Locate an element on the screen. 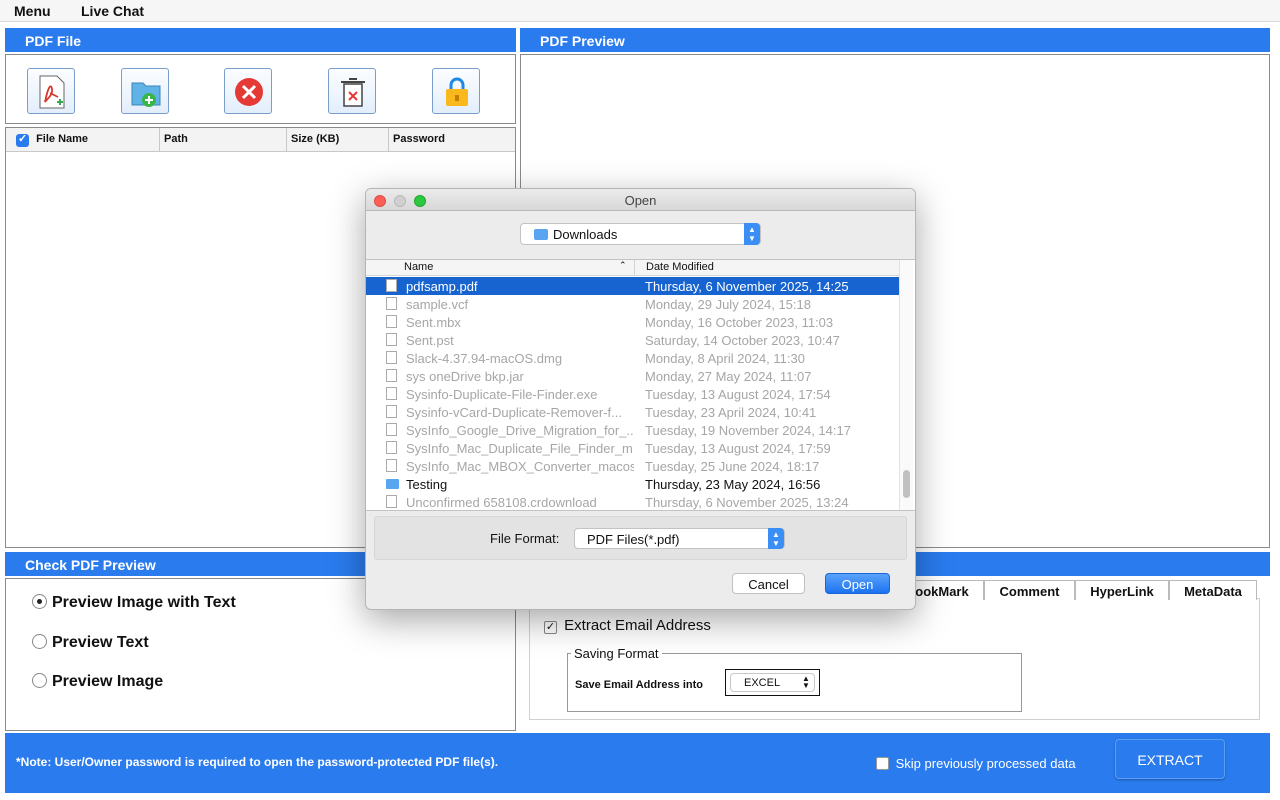 Image resolution: width=1280 pixels, height=800 pixels. close-window-icon is located at coordinates (380, 201).